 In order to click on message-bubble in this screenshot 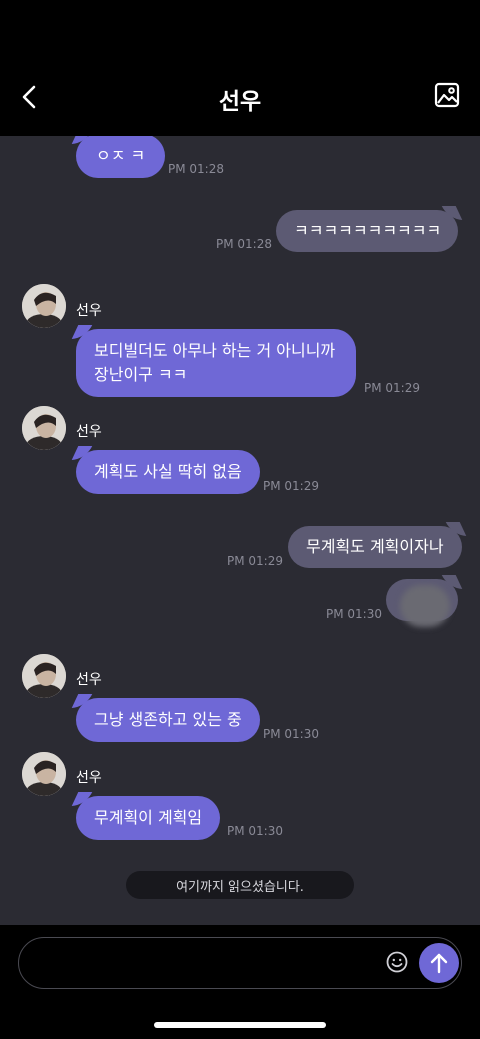, I will do `click(422, 603)`.